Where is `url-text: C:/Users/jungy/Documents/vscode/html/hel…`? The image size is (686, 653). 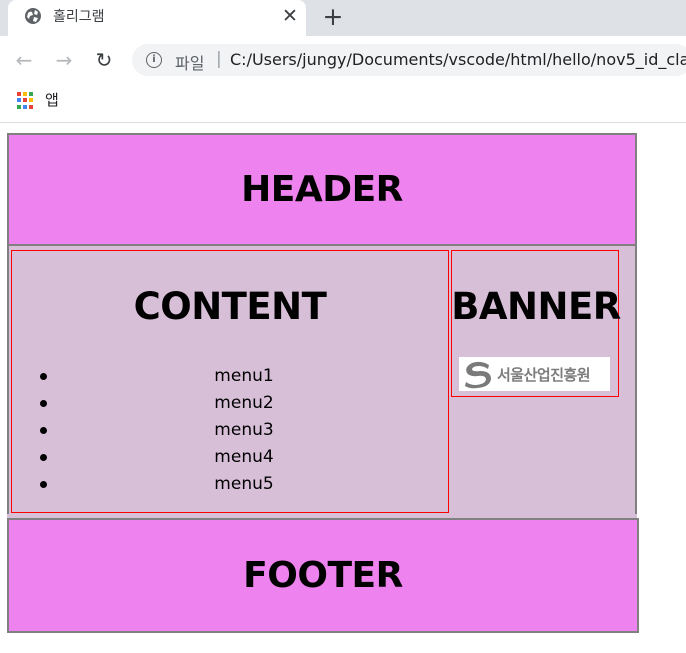 url-text: C:/Users/jungy/Documents/vscode/html/hel… is located at coordinates (458, 59).